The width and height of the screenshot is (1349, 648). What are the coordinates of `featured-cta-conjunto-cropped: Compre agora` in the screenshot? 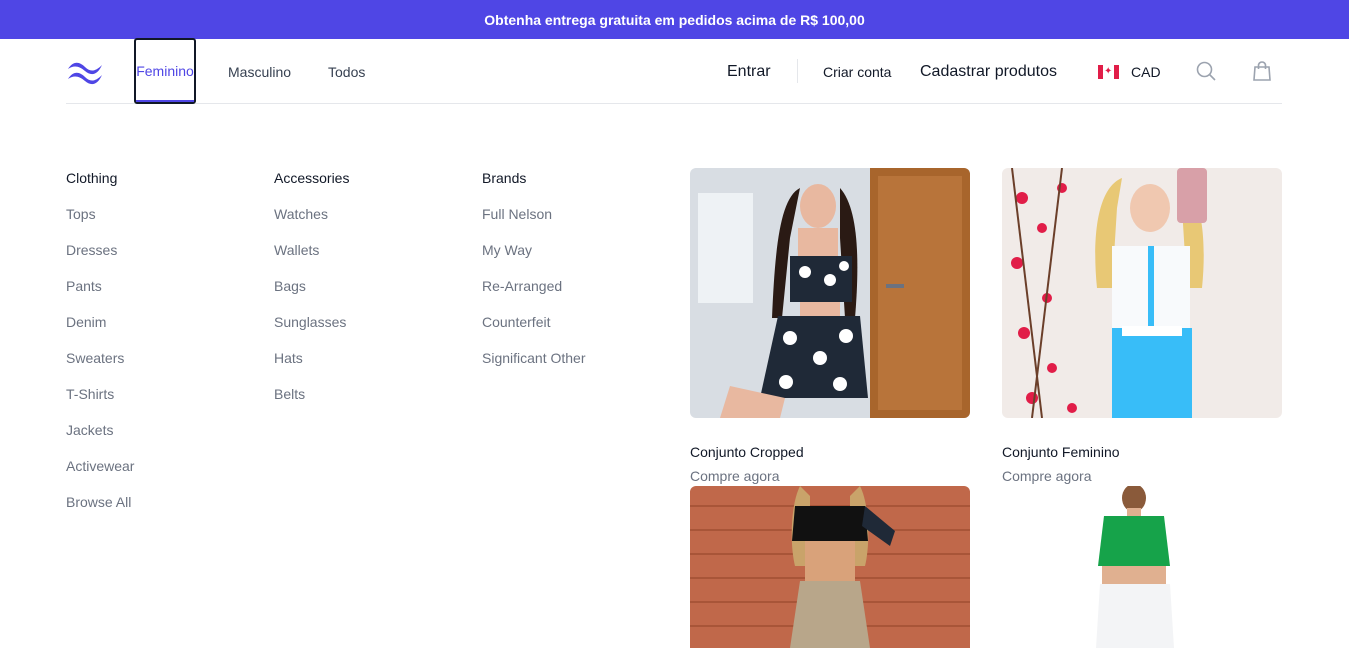 It's located at (735, 476).